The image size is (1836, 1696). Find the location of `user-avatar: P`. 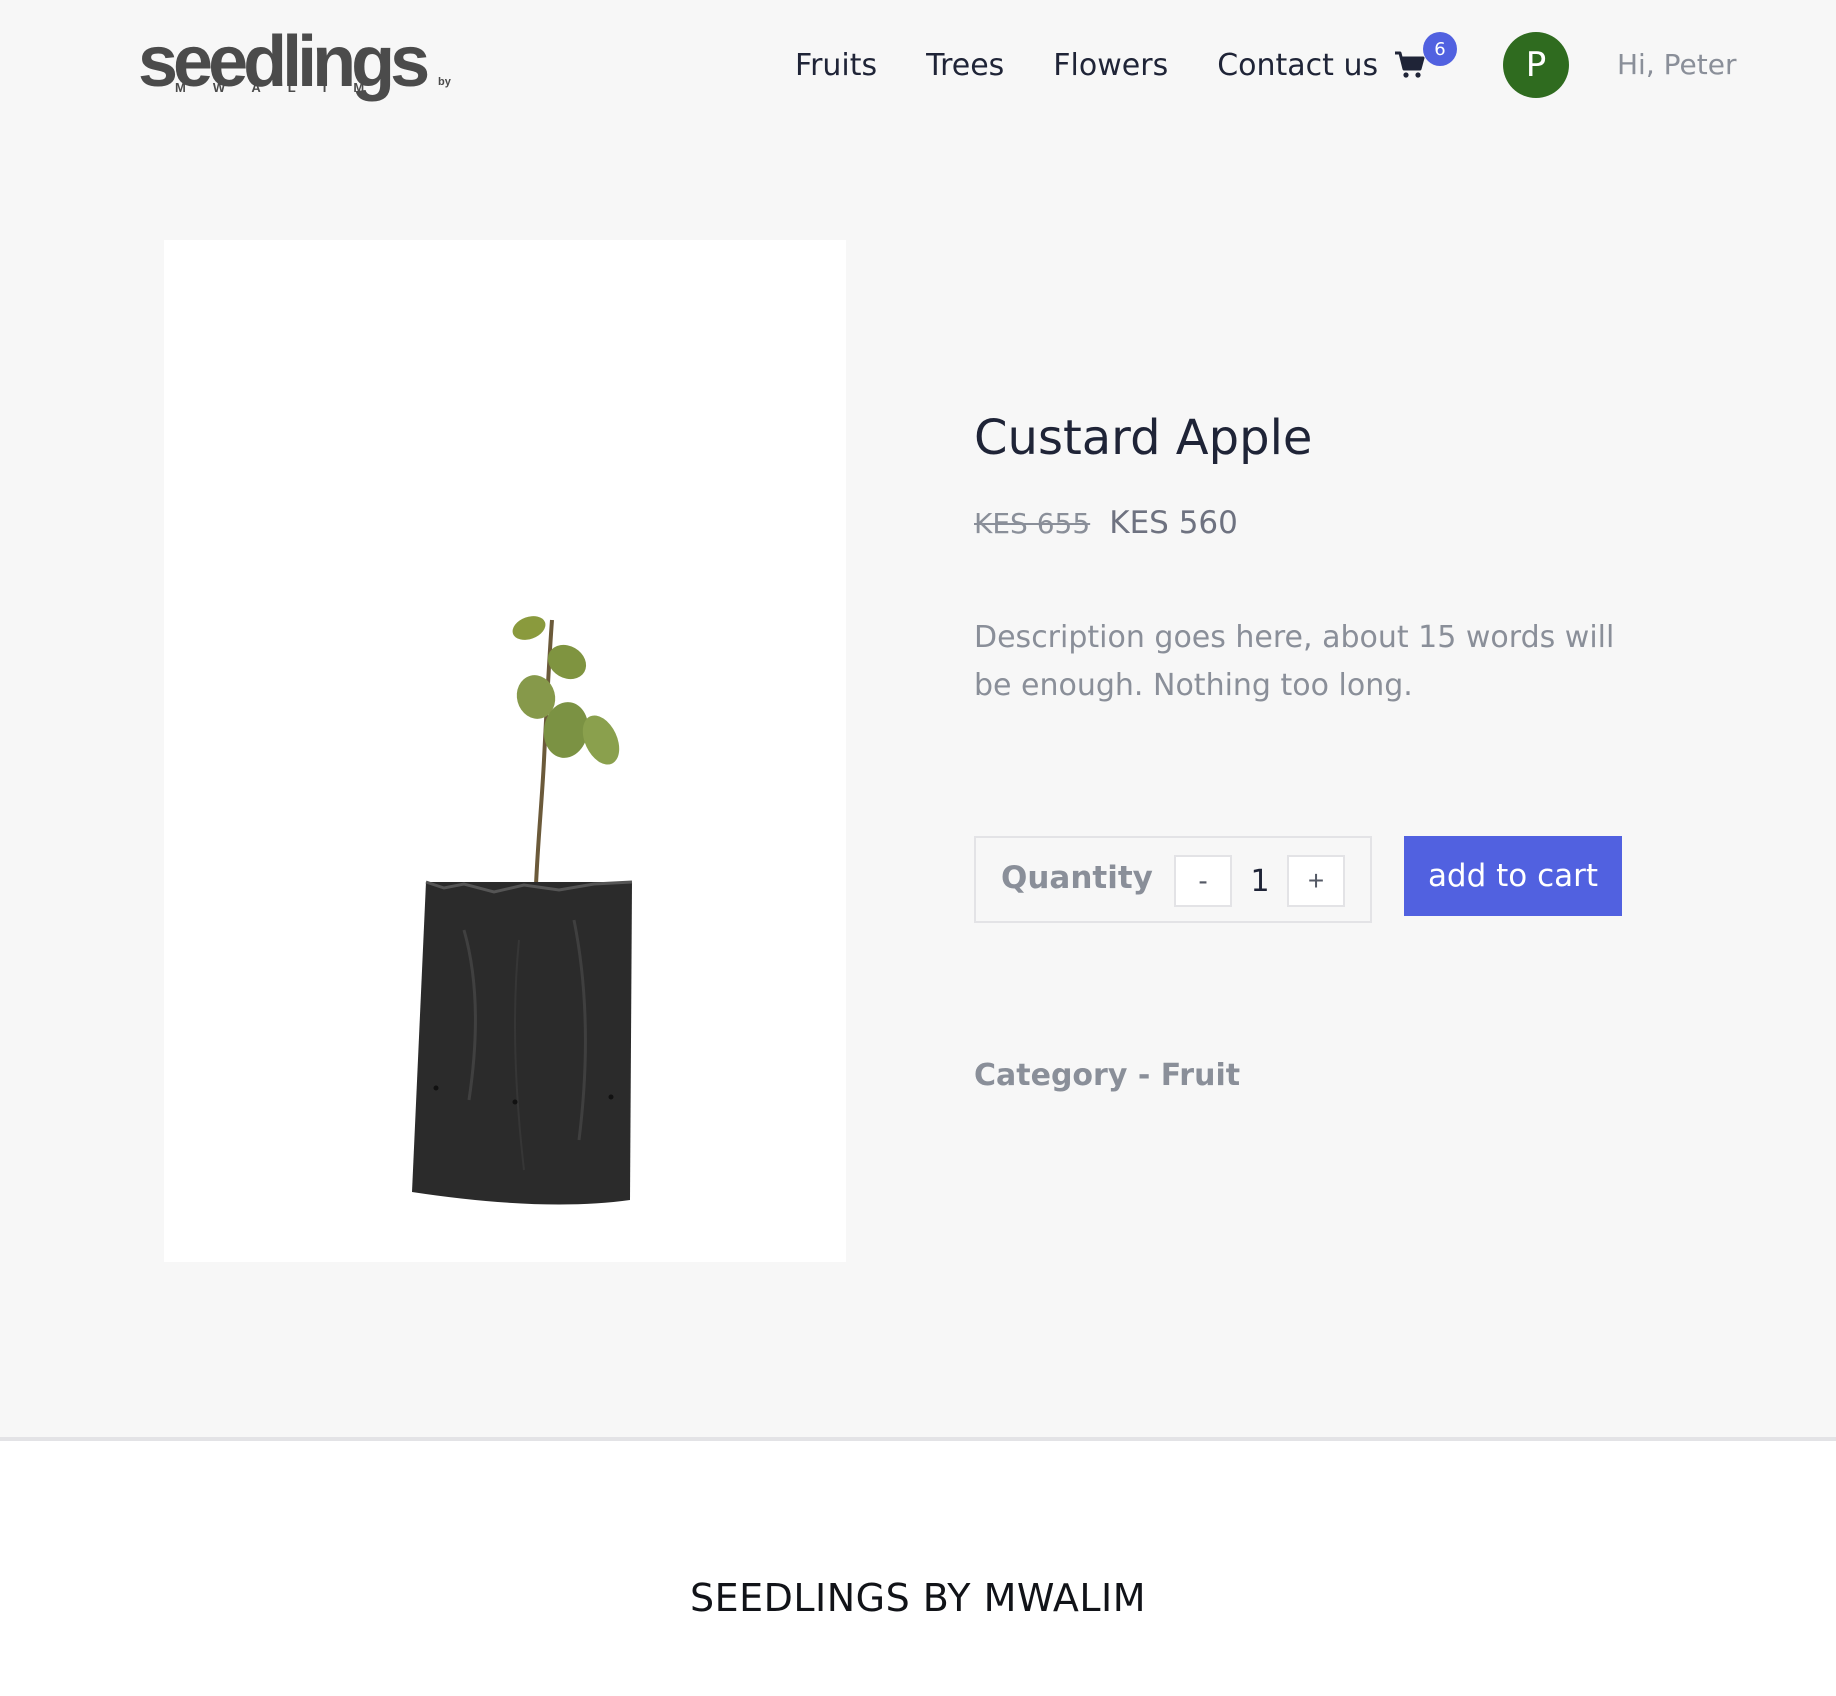

user-avatar: P is located at coordinates (1536, 65).